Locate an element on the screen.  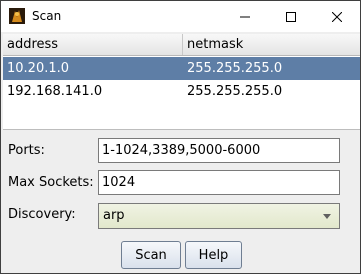
ports-input is located at coordinates (219, 150).